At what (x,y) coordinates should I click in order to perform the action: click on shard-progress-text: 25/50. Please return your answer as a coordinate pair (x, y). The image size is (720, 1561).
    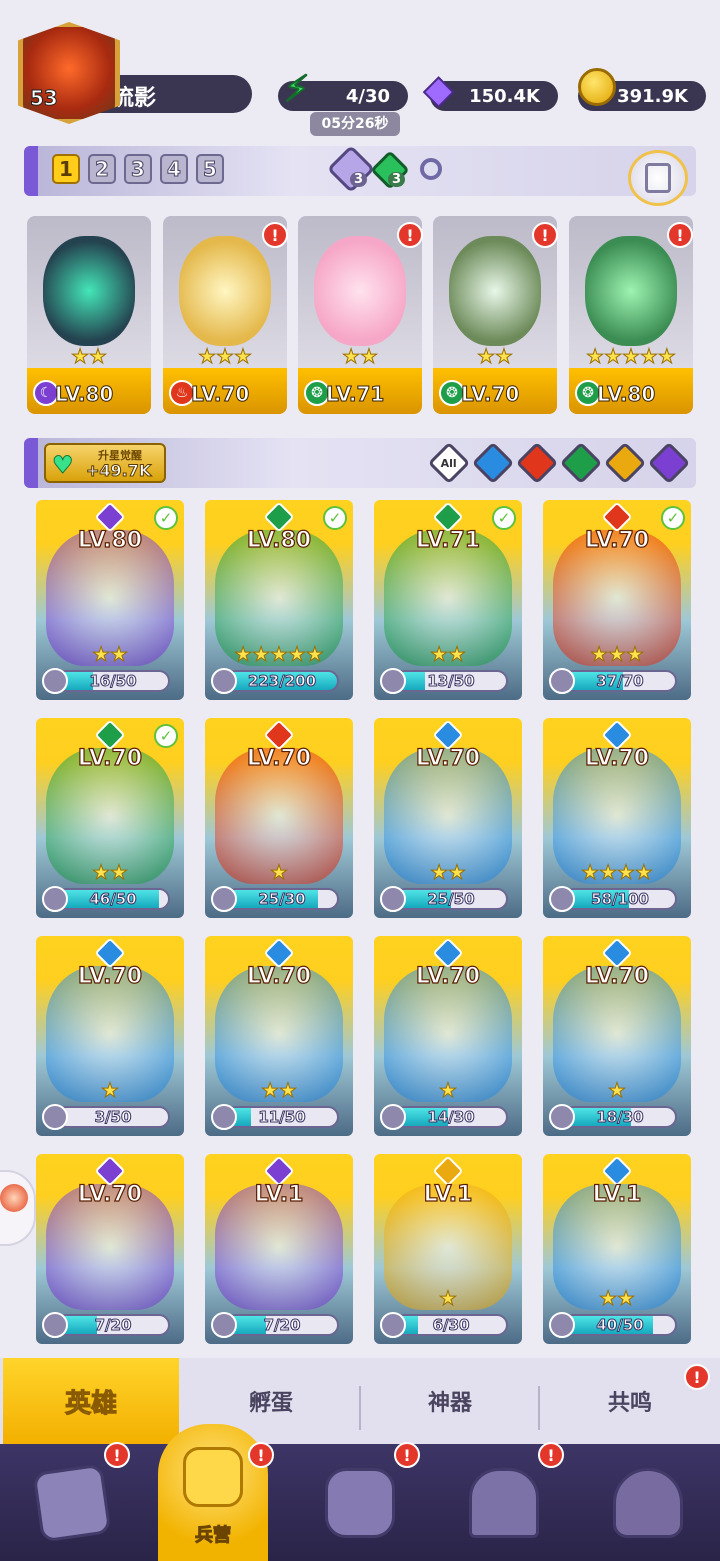
    Looking at the image, I should click on (451, 899).